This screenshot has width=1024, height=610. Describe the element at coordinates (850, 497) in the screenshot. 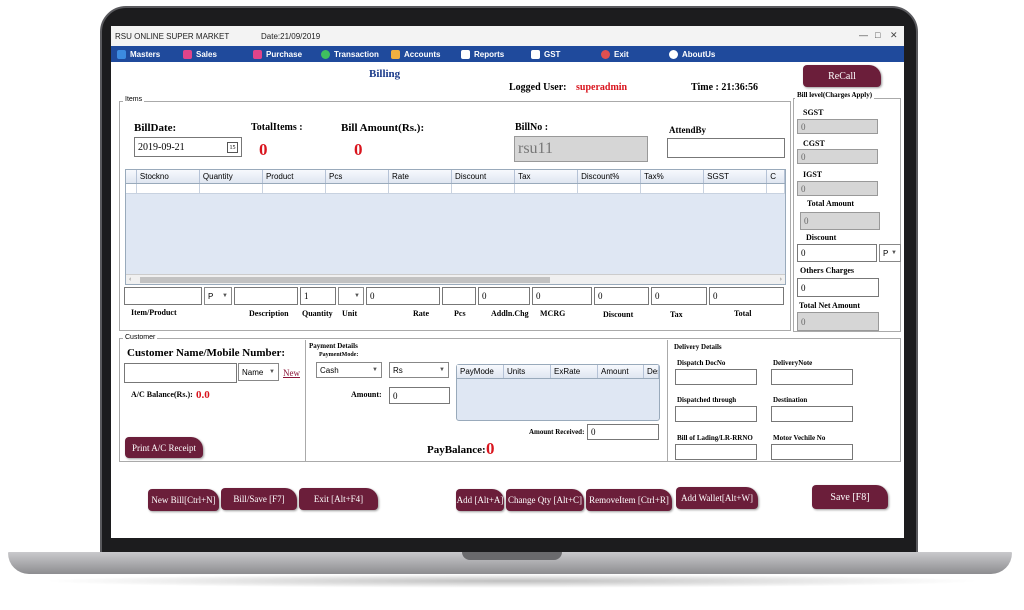

I see `save-button: Save [F8]` at that location.